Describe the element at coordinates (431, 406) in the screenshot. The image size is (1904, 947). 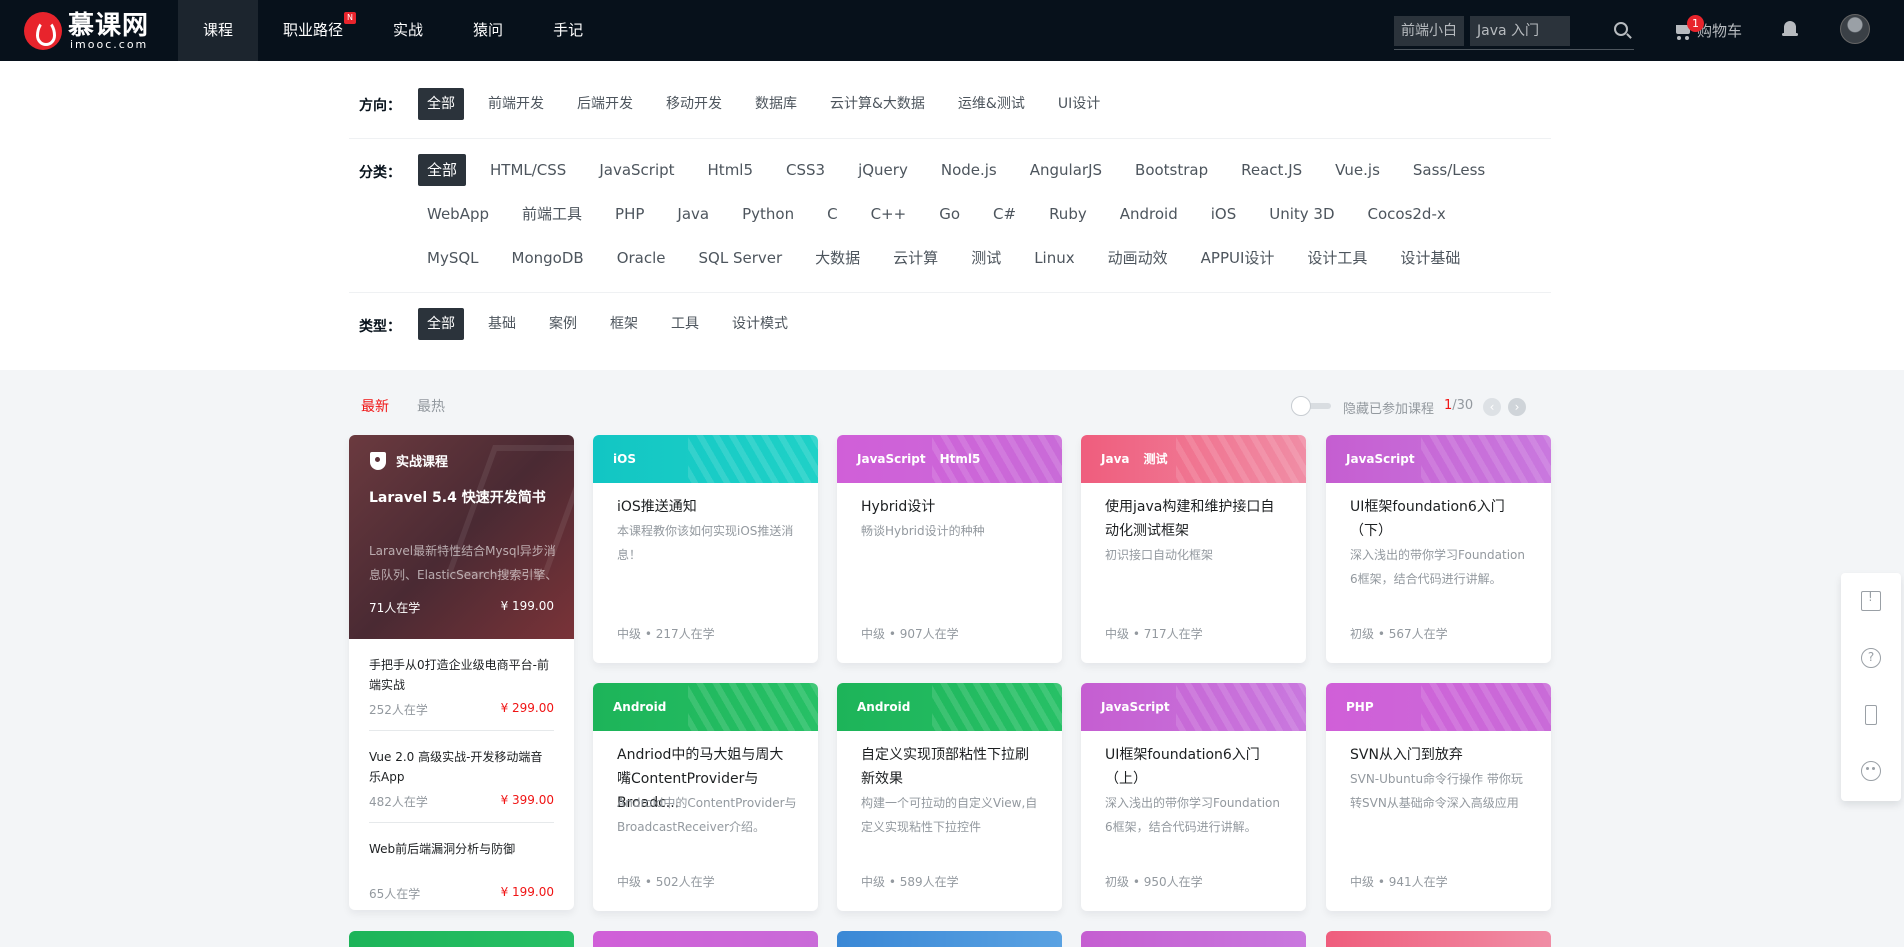
I see `sort-hottest: 最热` at that location.